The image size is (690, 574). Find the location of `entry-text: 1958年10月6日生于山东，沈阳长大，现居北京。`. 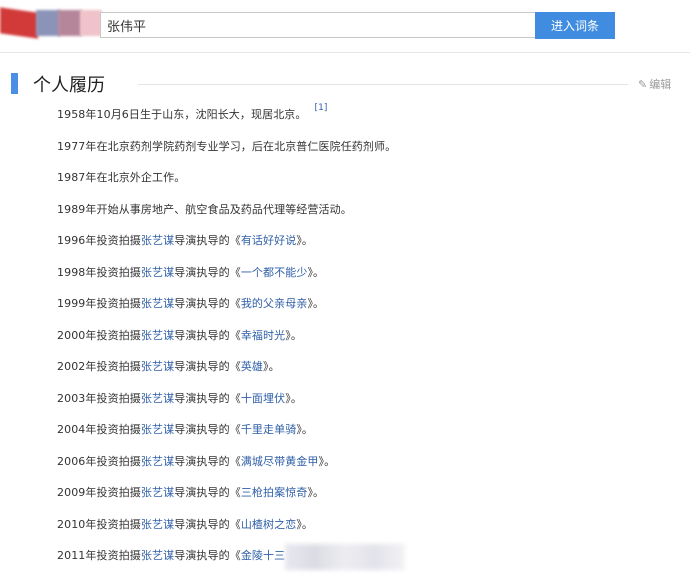

entry-text: 1958年10月6日生于山东，沈阳长大，现居北京。 is located at coordinates (182, 114).